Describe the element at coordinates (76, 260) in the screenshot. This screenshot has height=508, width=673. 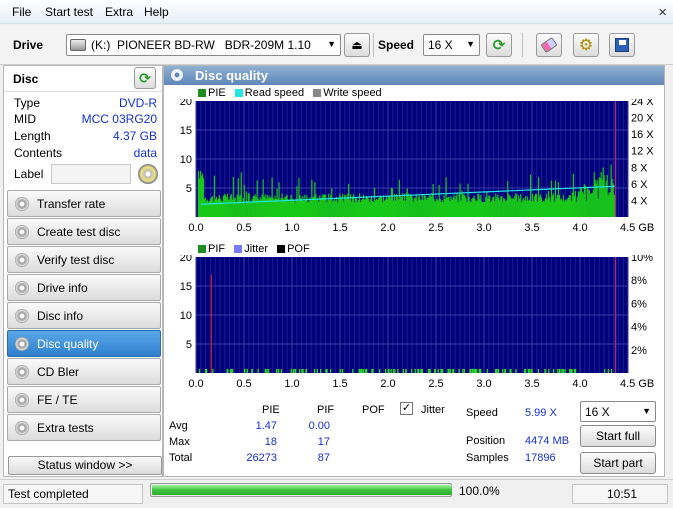
I see `nav-label: Verify test disc` at that location.